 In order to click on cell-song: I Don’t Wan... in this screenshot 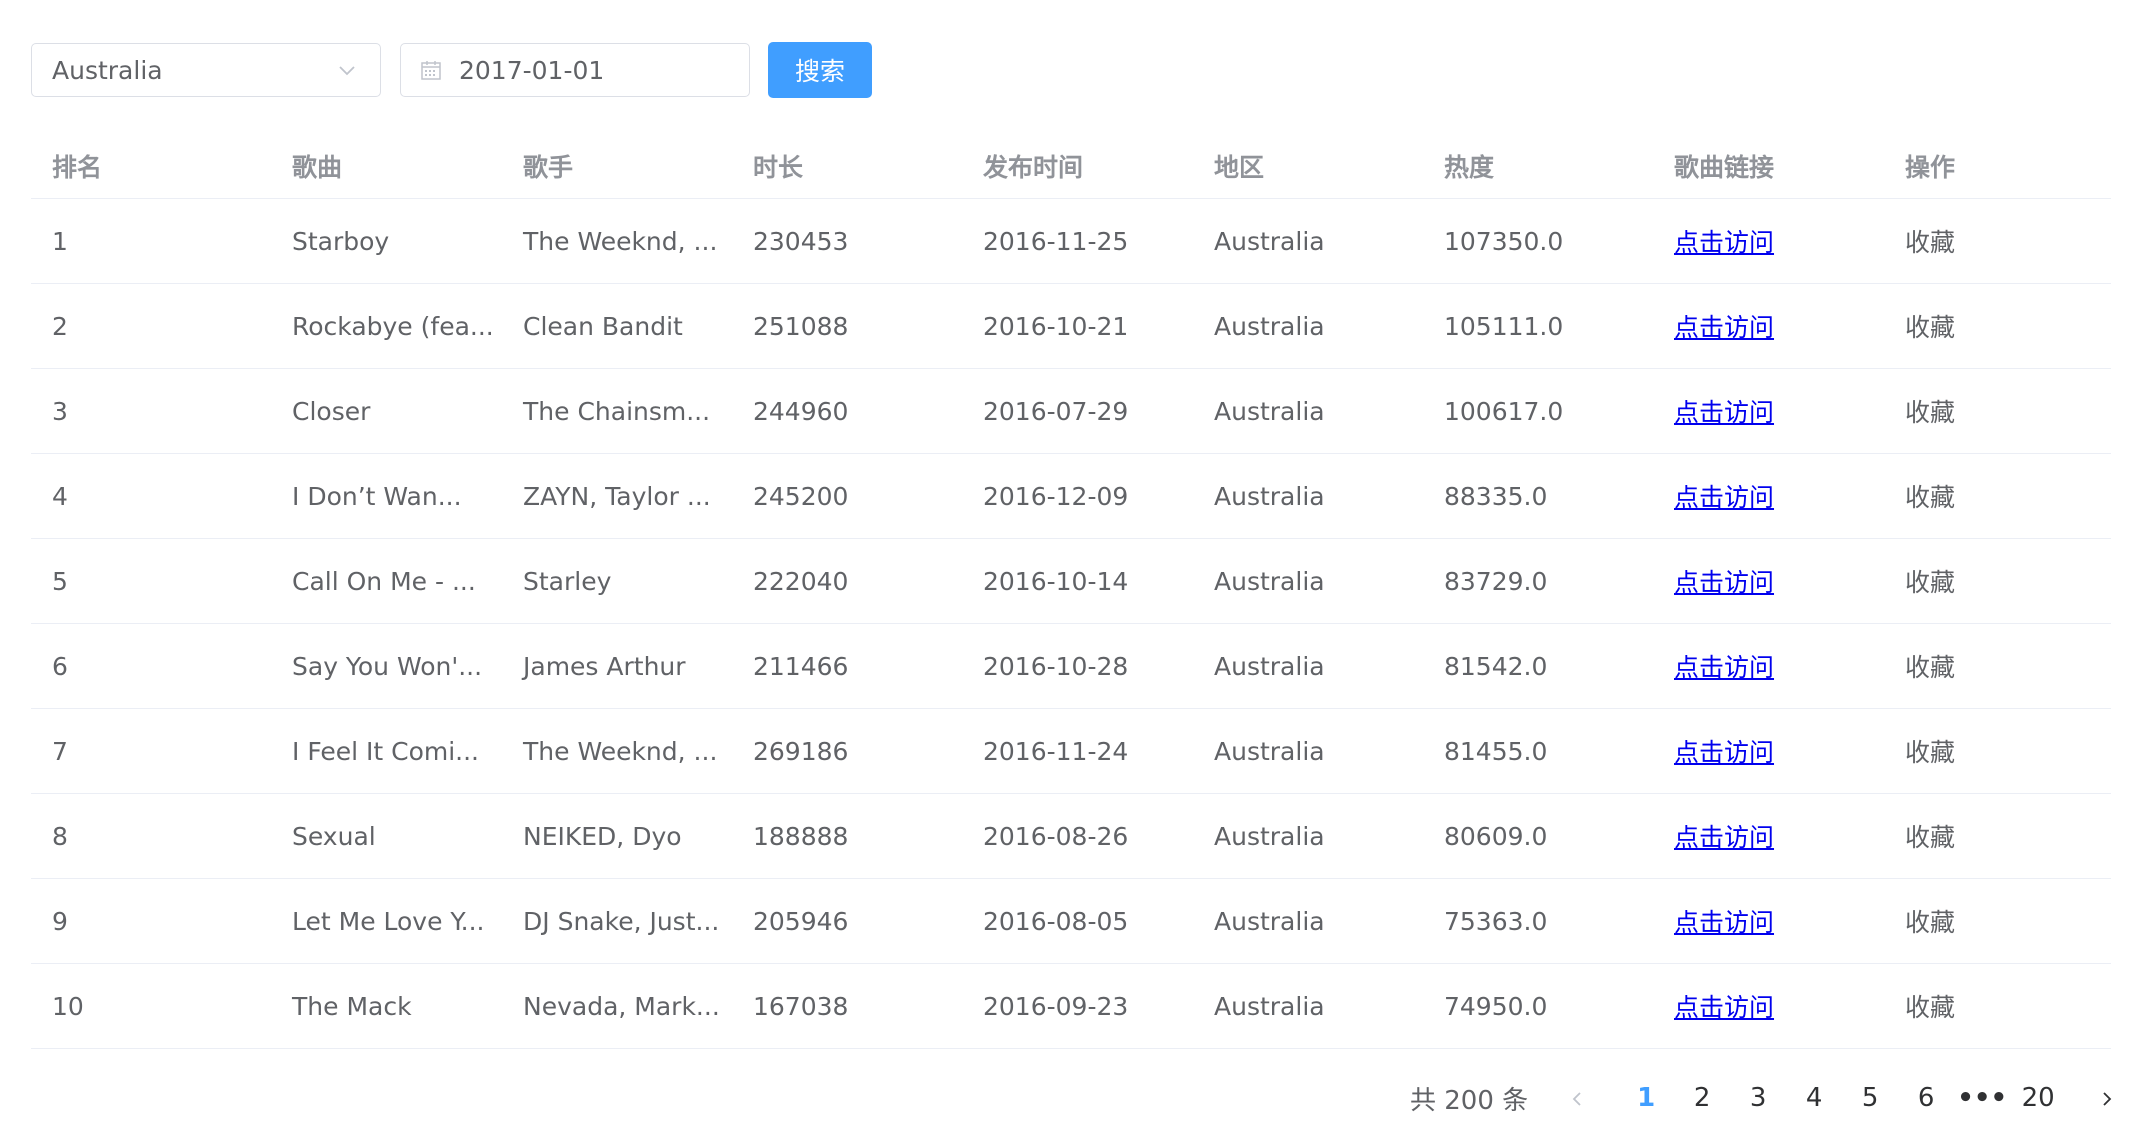, I will do `click(377, 496)`.